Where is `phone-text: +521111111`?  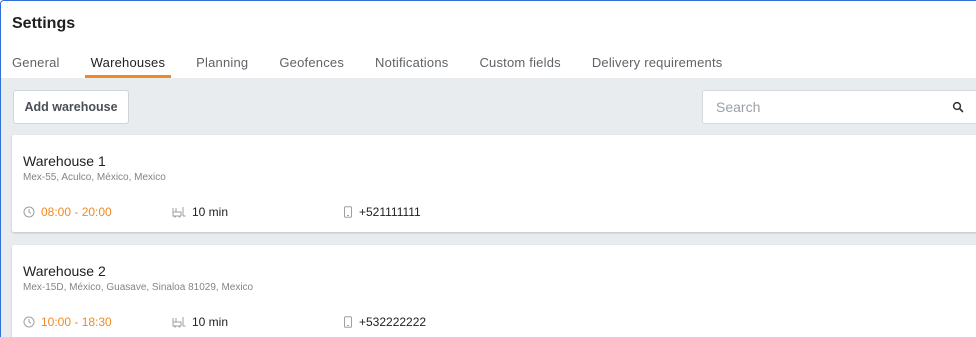
phone-text: +521111111 is located at coordinates (390, 212).